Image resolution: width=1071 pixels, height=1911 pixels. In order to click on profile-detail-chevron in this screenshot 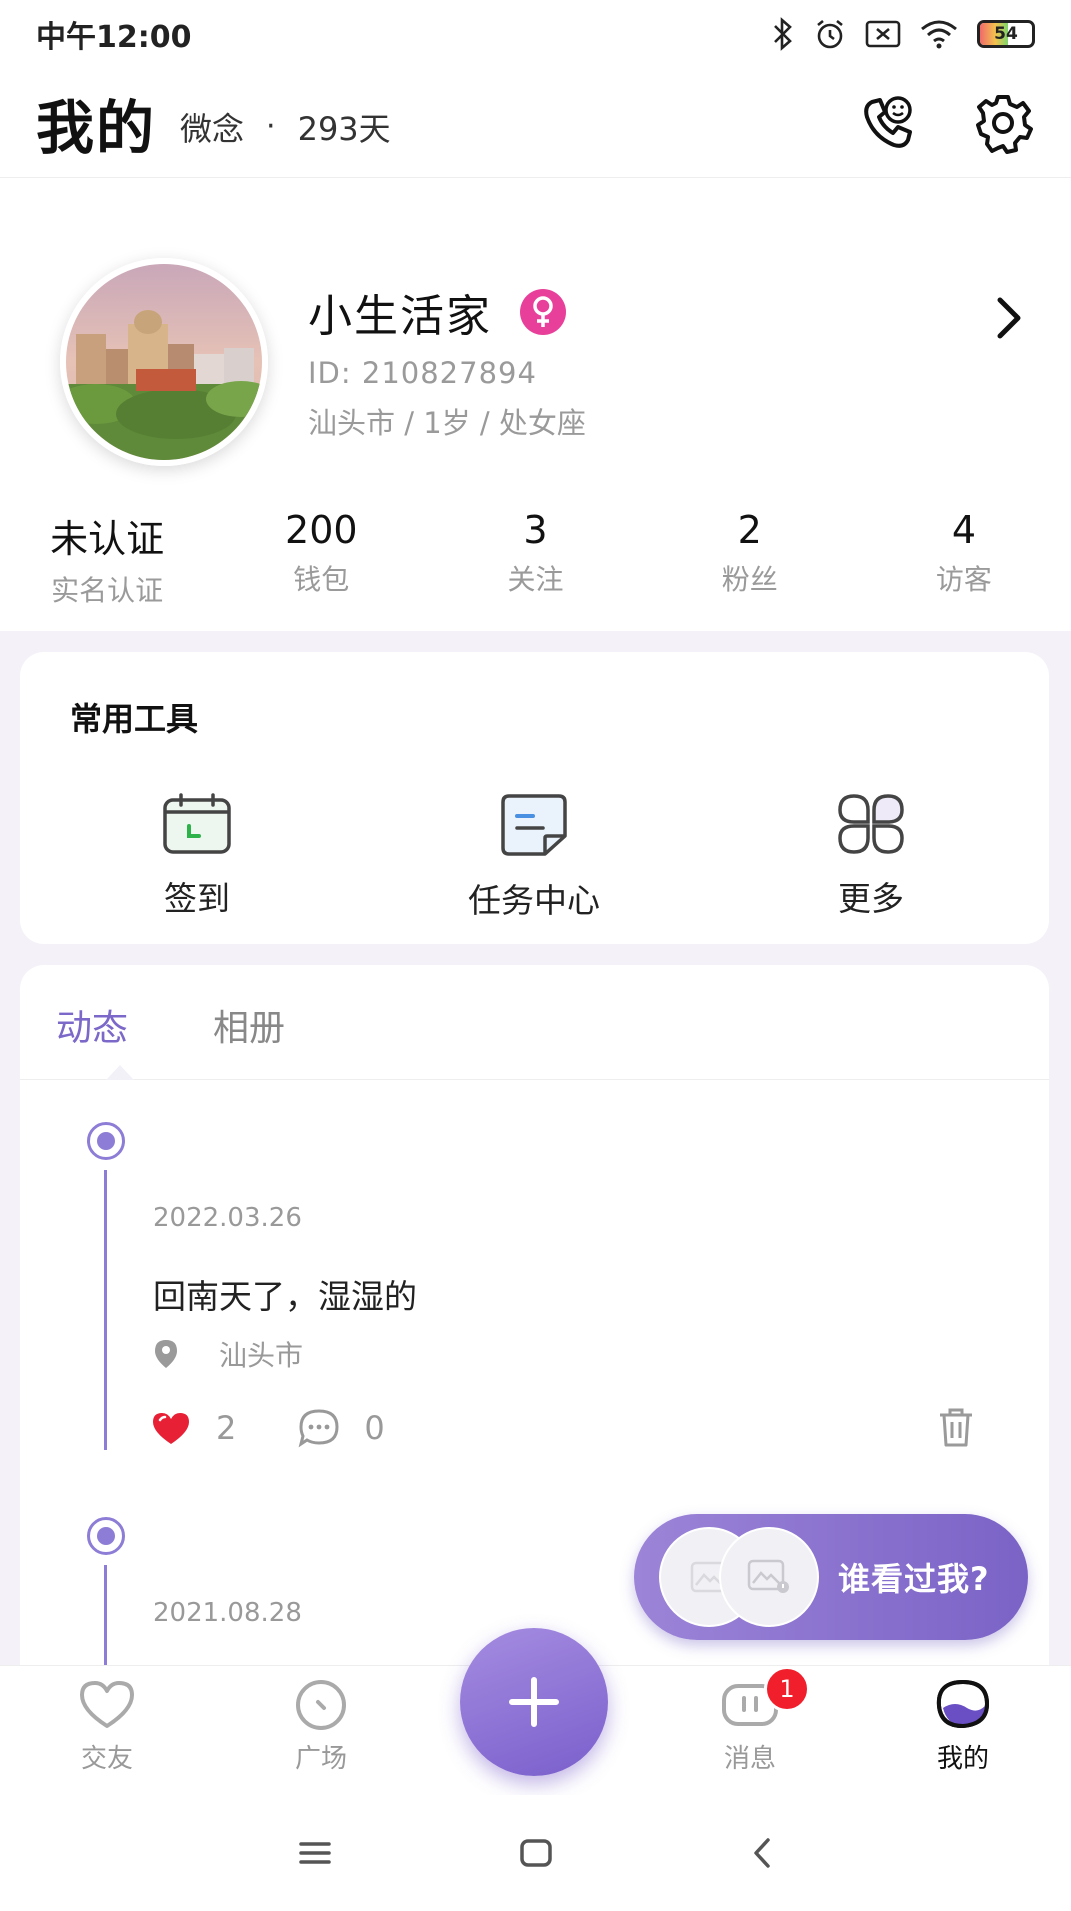, I will do `click(1009, 320)`.